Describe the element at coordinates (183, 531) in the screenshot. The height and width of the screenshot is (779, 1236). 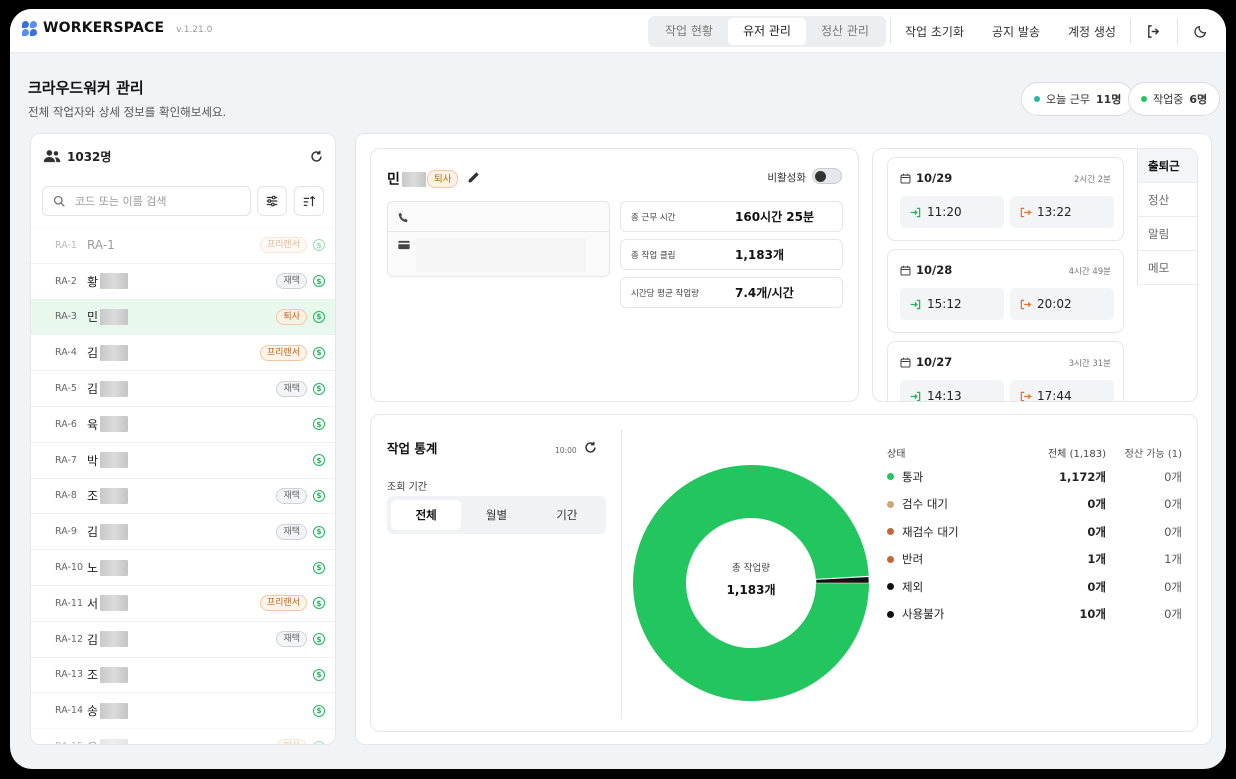
I see `worker-row: RA-9 김 재택 $` at that location.